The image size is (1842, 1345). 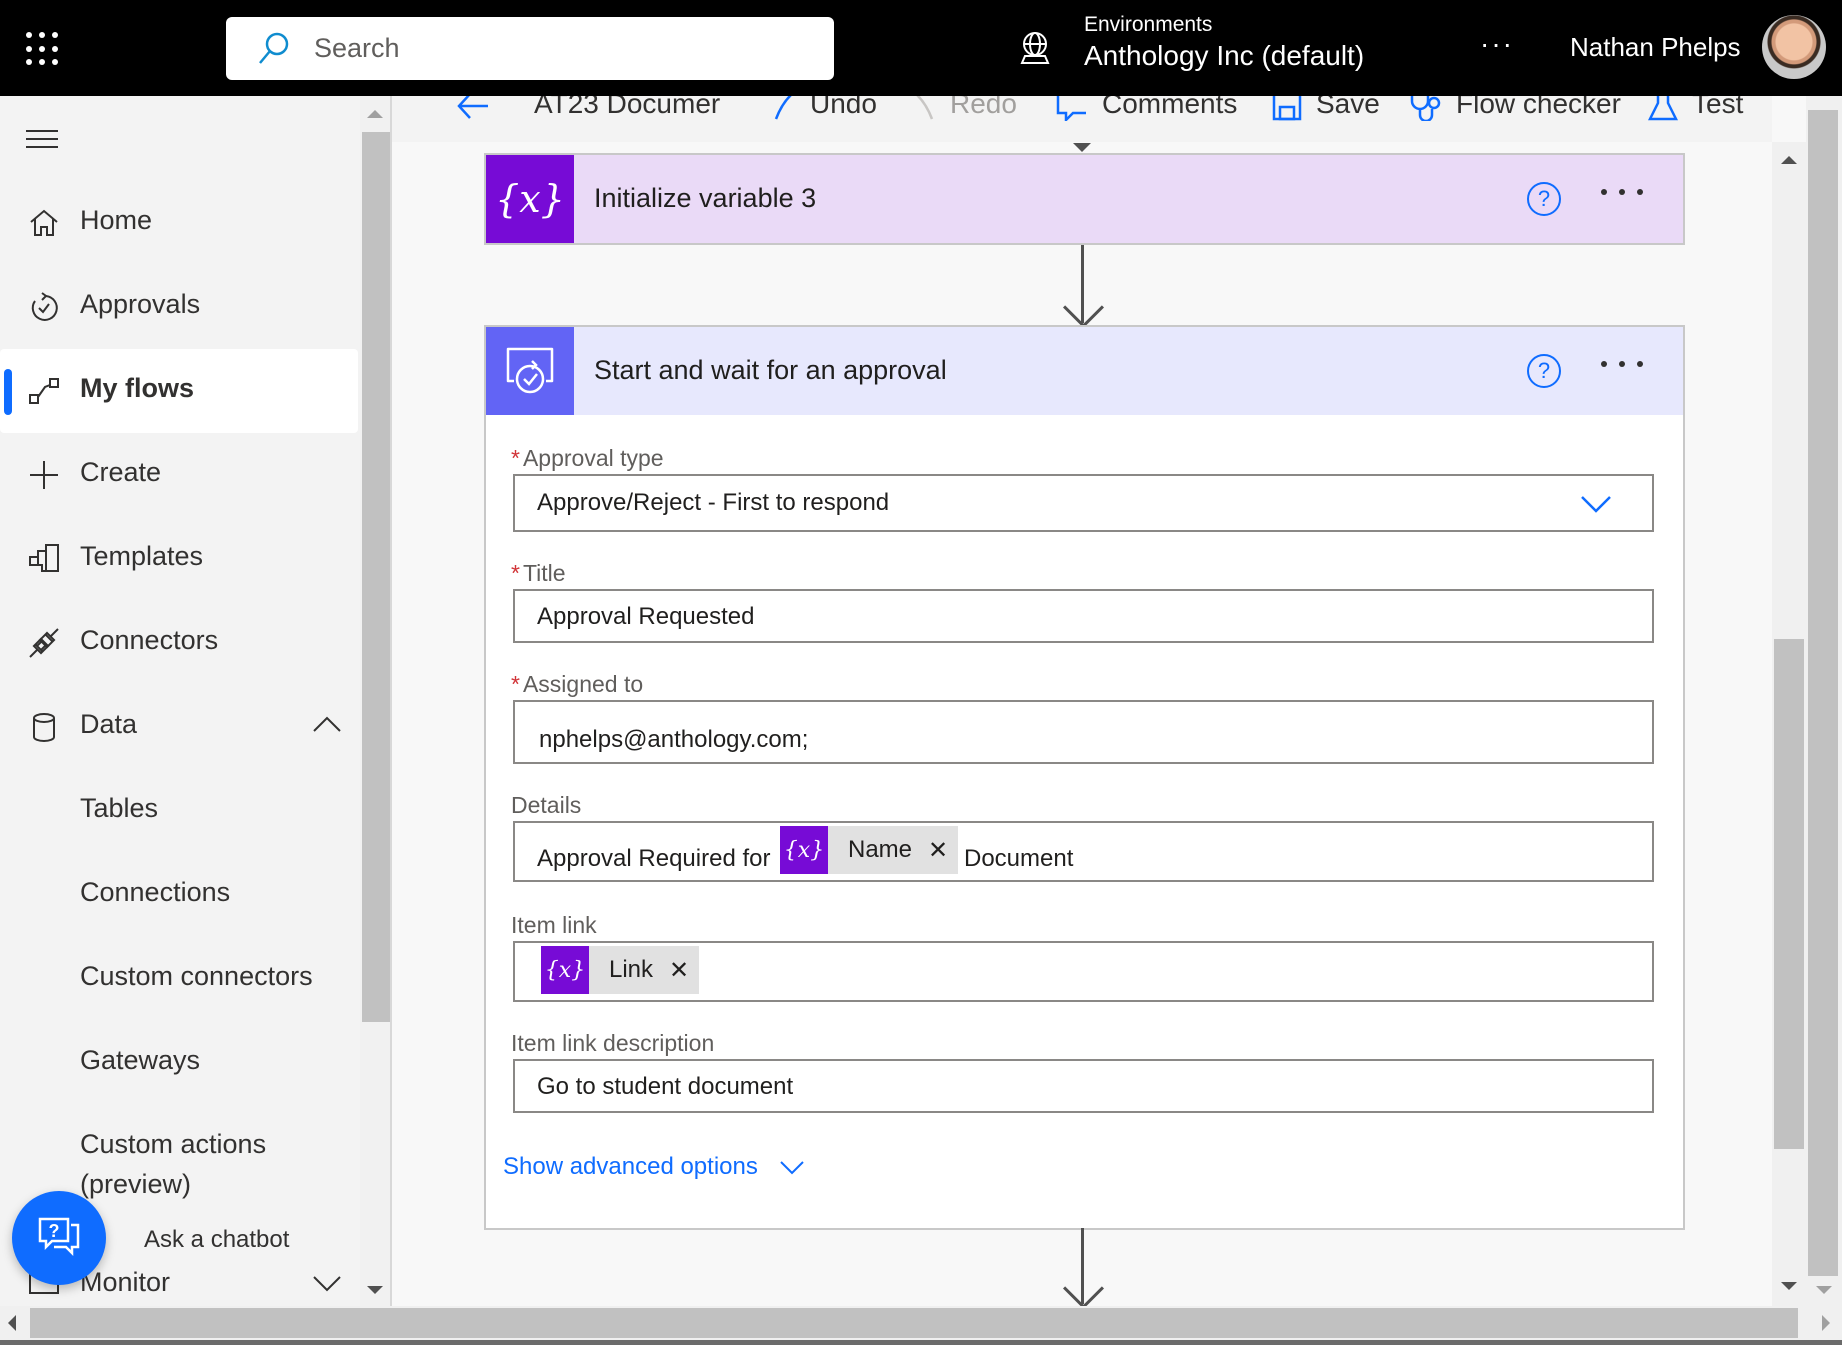 What do you see at coordinates (140, 1060) in the screenshot?
I see `sidebar-item-label: Gateways` at bounding box center [140, 1060].